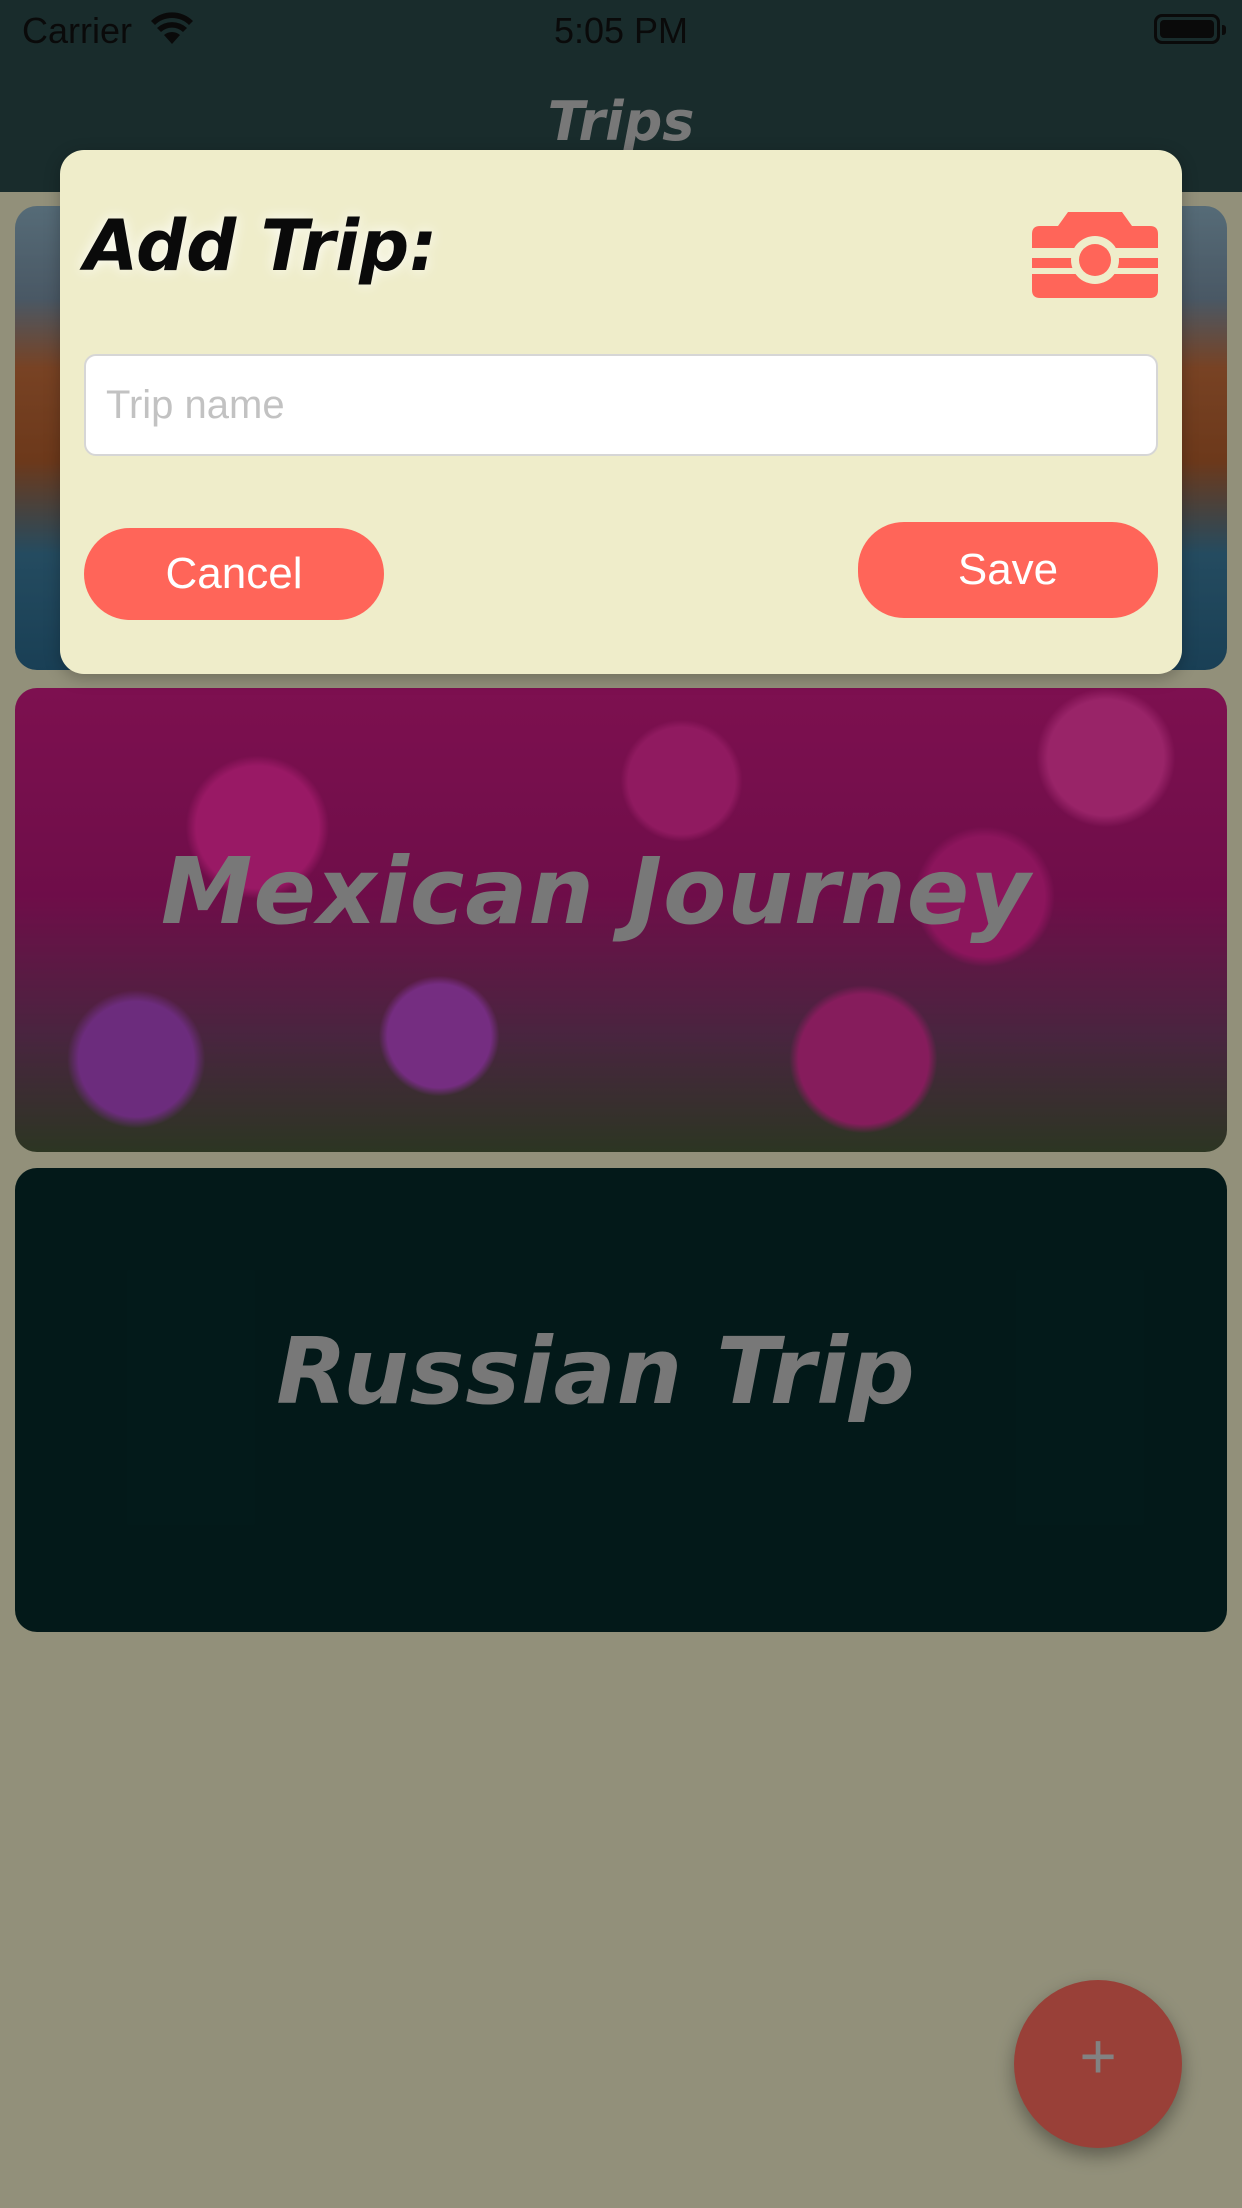 The image size is (1242, 2208). Describe the element at coordinates (621, 405) in the screenshot. I see `trip-name-input` at that location.